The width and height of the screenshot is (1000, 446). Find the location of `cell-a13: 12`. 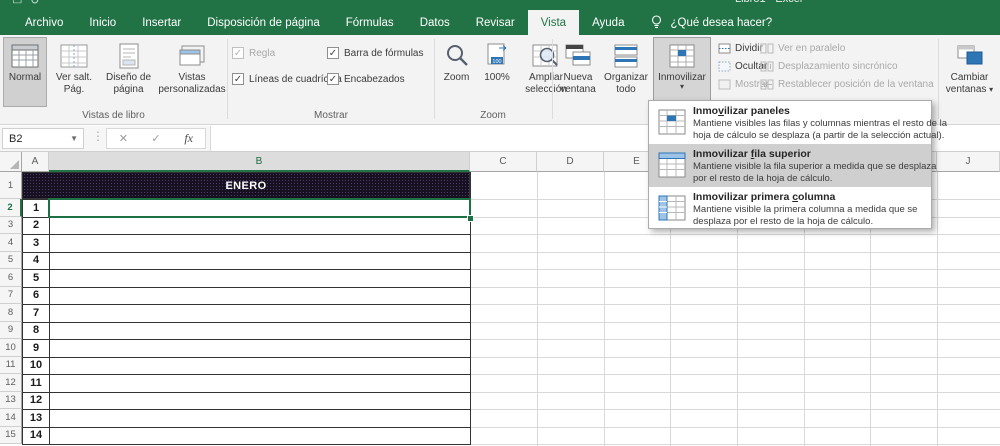

cell-a13: 12 is located at coordinates (36, 401).